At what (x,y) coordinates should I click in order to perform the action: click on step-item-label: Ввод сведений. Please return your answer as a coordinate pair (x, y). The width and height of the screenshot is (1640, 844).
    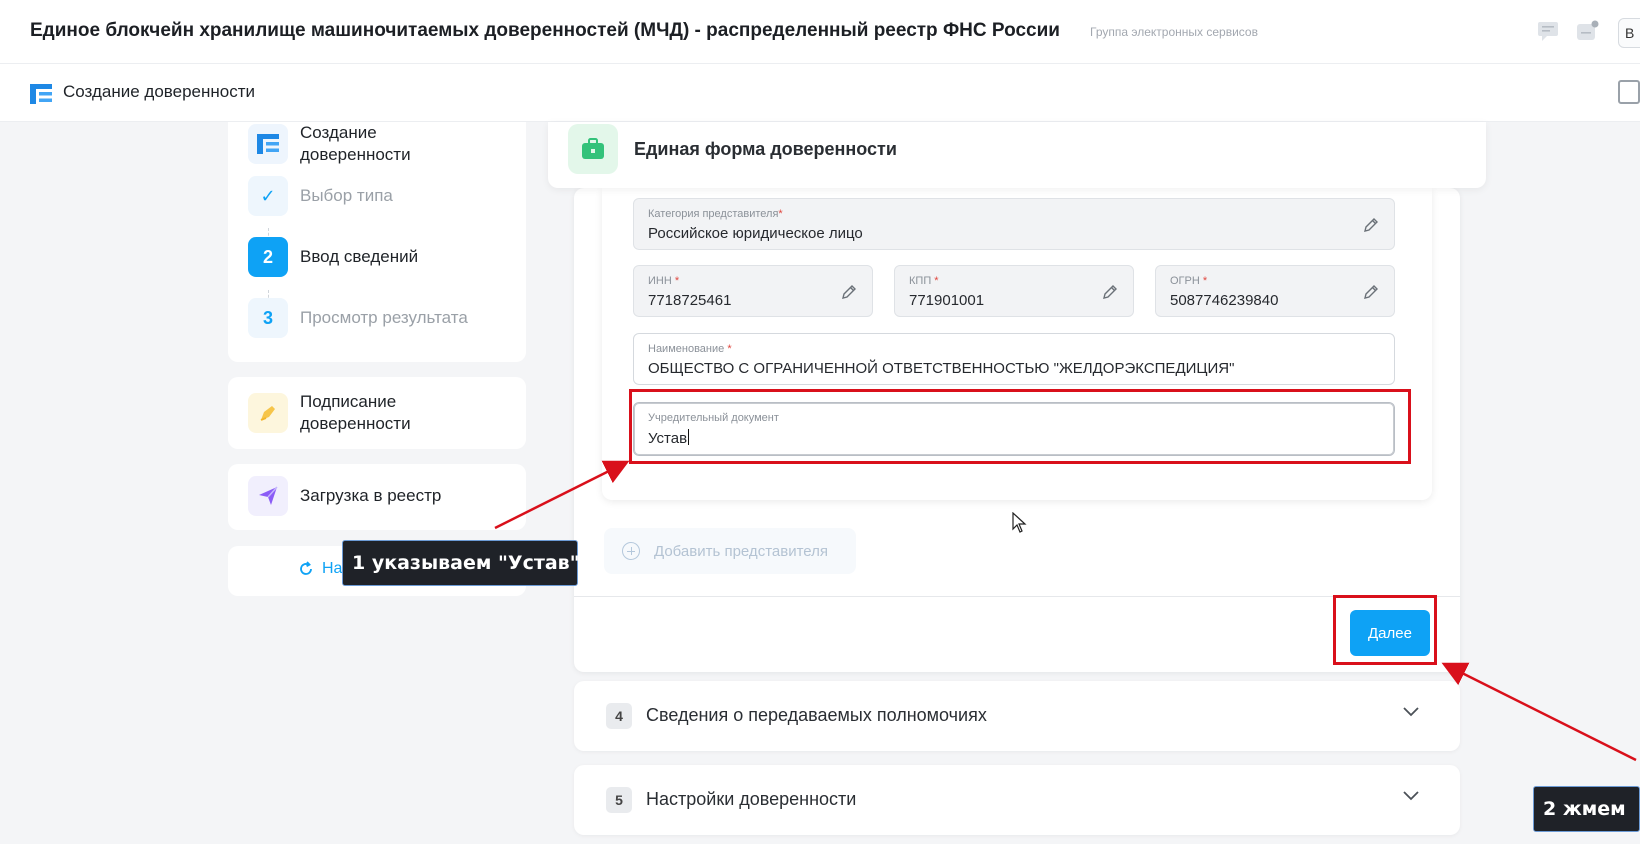
    Looking at the image, I should click on (359, 256).